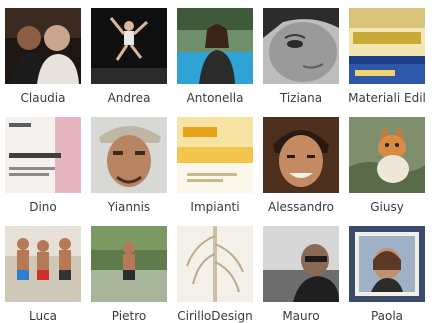  I want to click on friend-photo-luca, so click(43, 264).